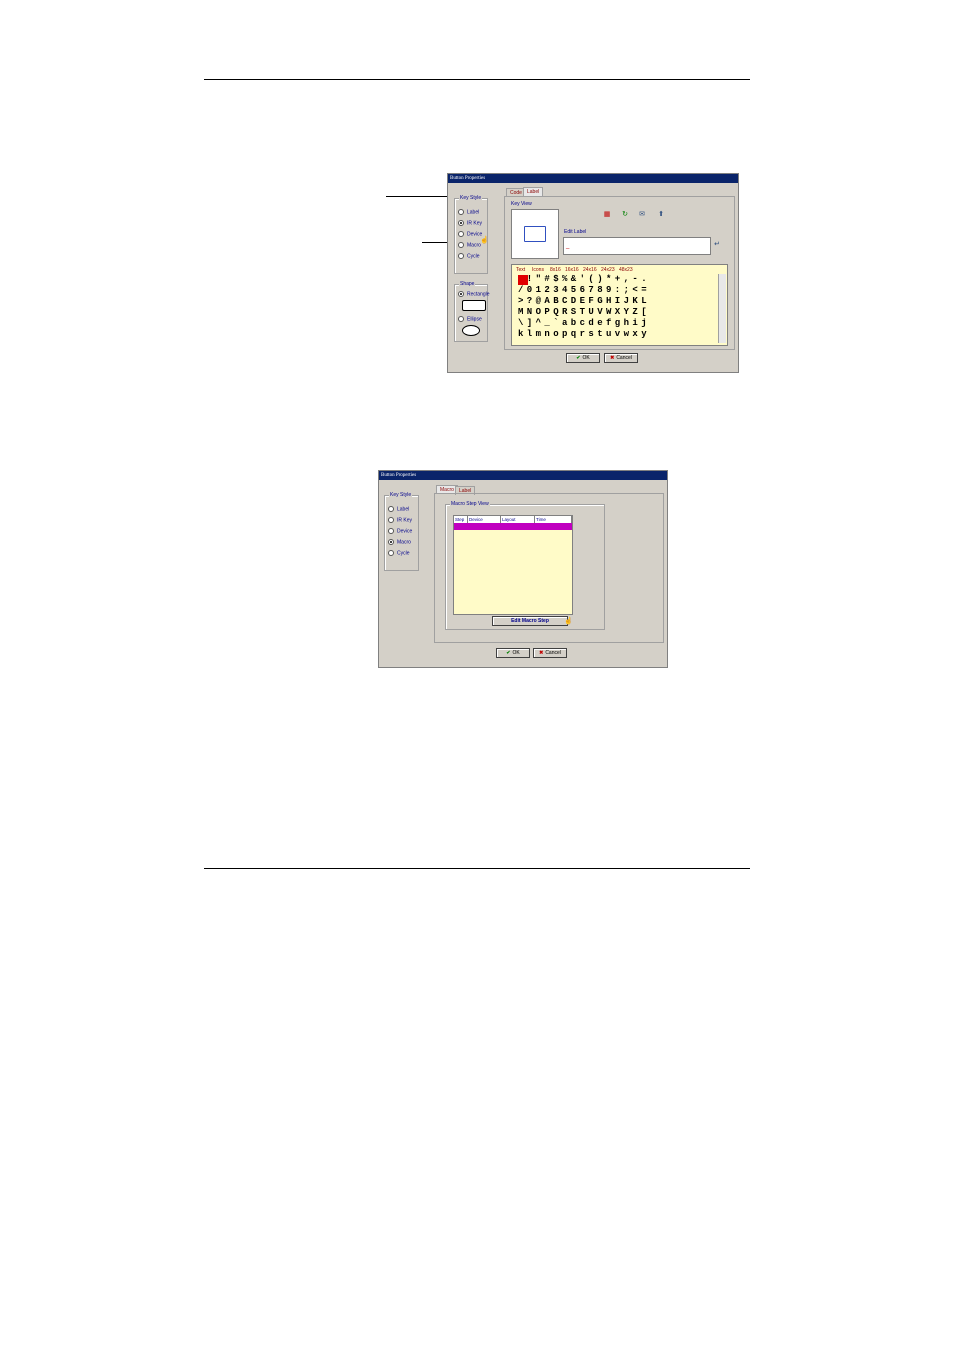  I want to click on rectangle-shape-preview, so click(474, 305).